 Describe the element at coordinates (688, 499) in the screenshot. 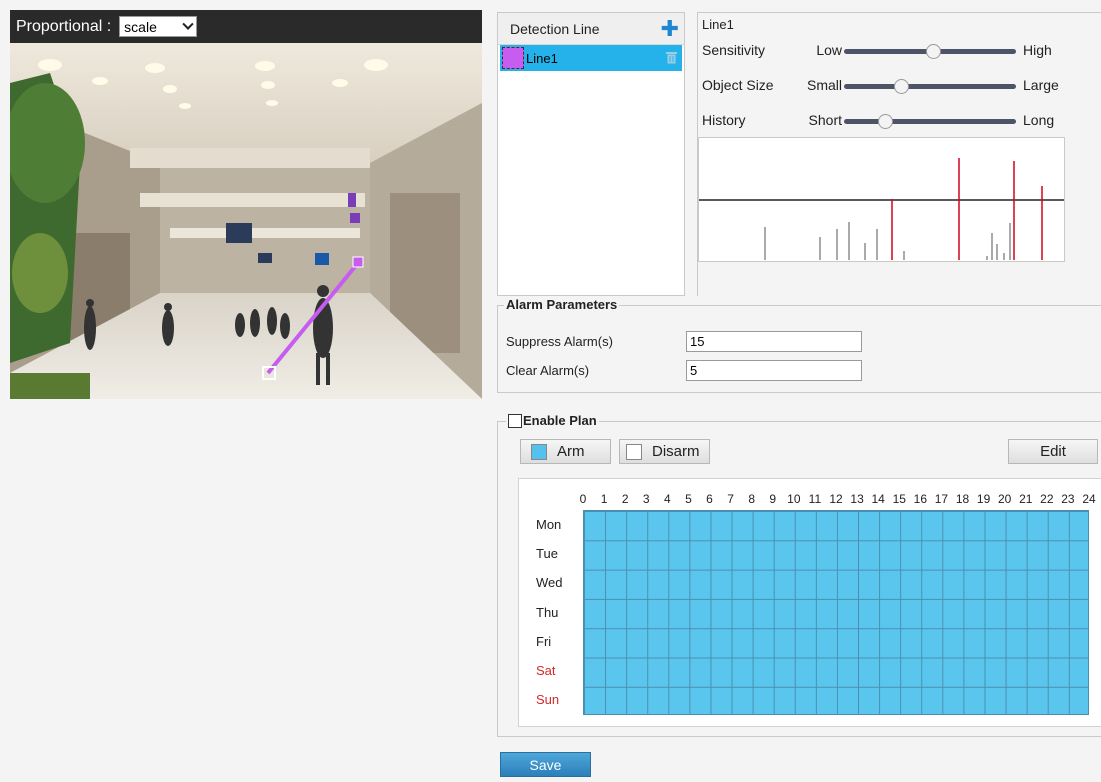

I see `hour-label: 5` at that location.